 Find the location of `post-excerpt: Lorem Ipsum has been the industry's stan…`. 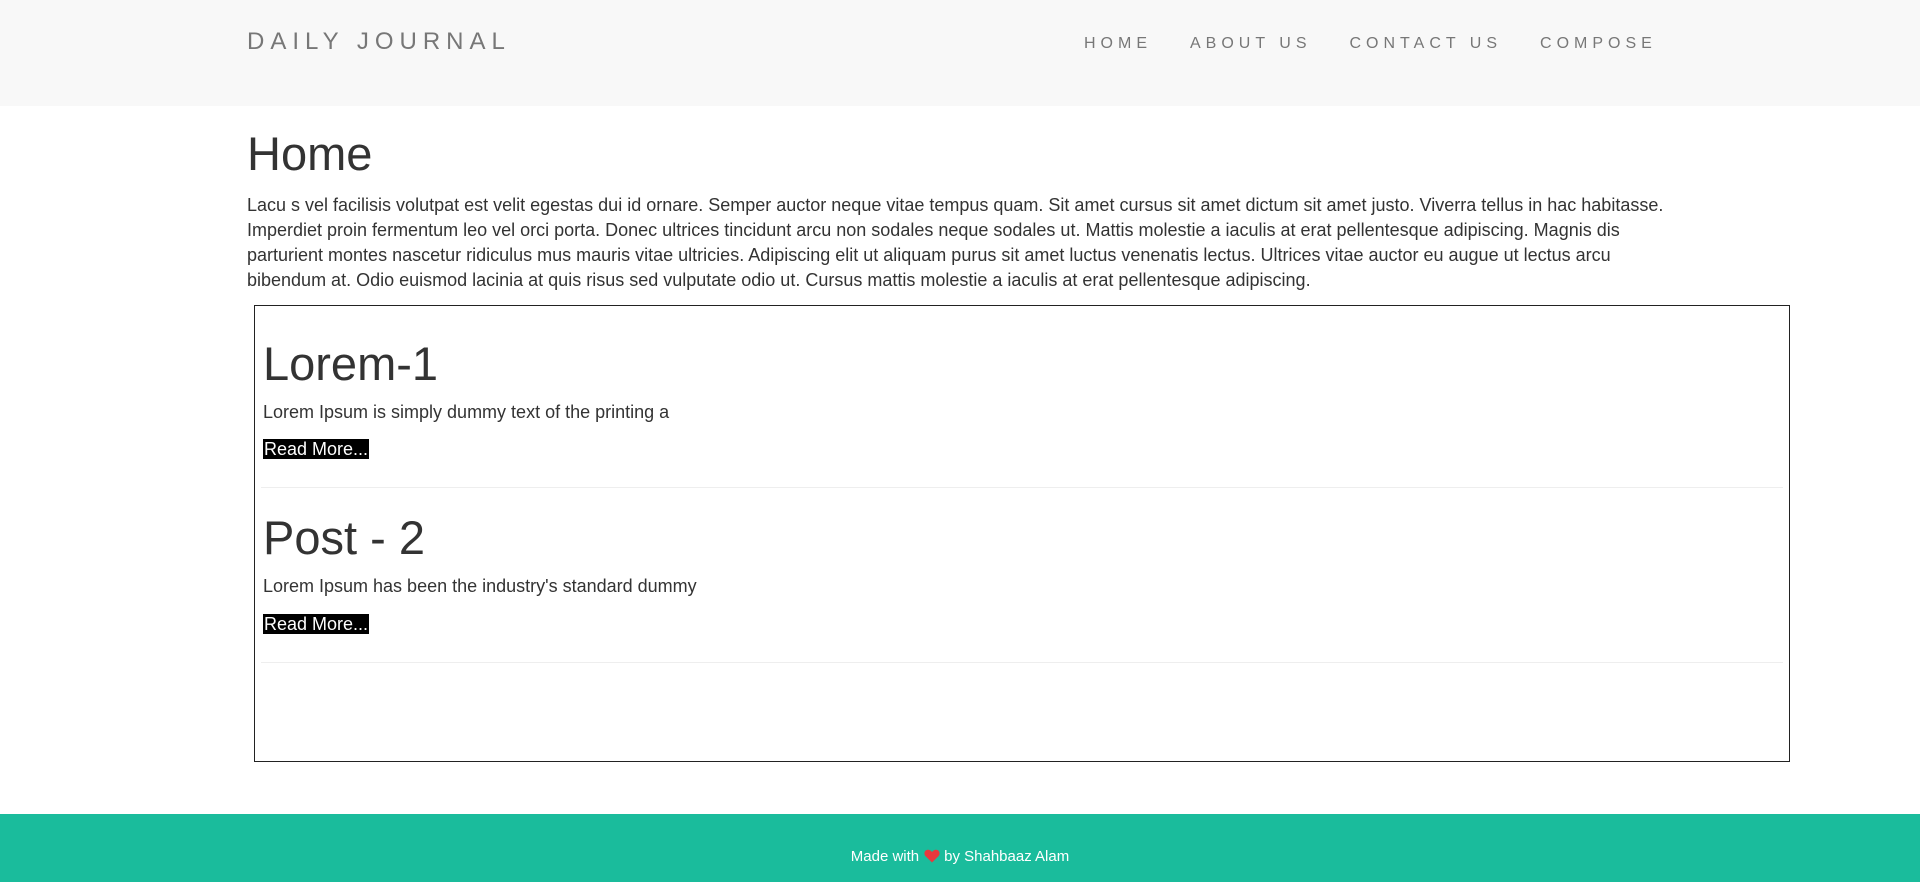

post-excerpt: Lorem Ipsum has been the industry's stan… is located at coordinates (480, 586).